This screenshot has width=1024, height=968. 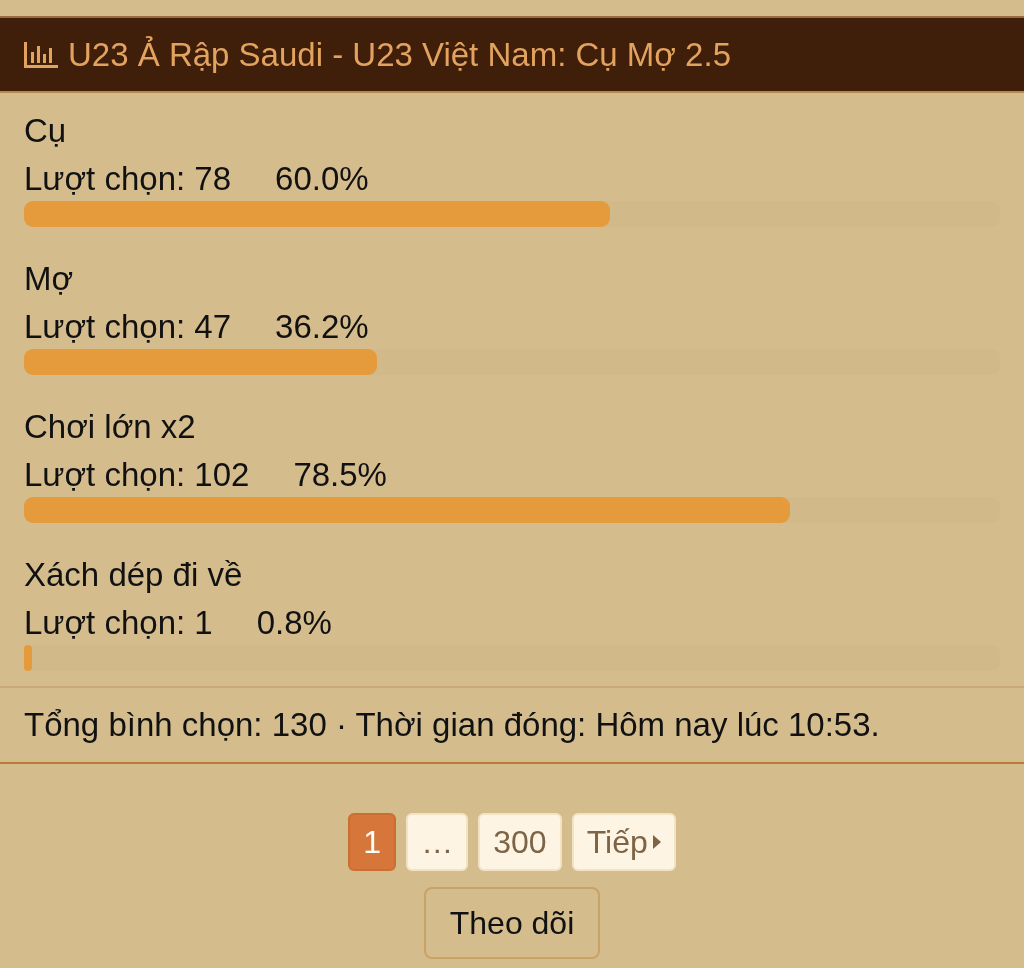 What do you see at coordinates (520, 842) in the screenshot?
I see `page-button: 300` at bounding box center [520, 842].